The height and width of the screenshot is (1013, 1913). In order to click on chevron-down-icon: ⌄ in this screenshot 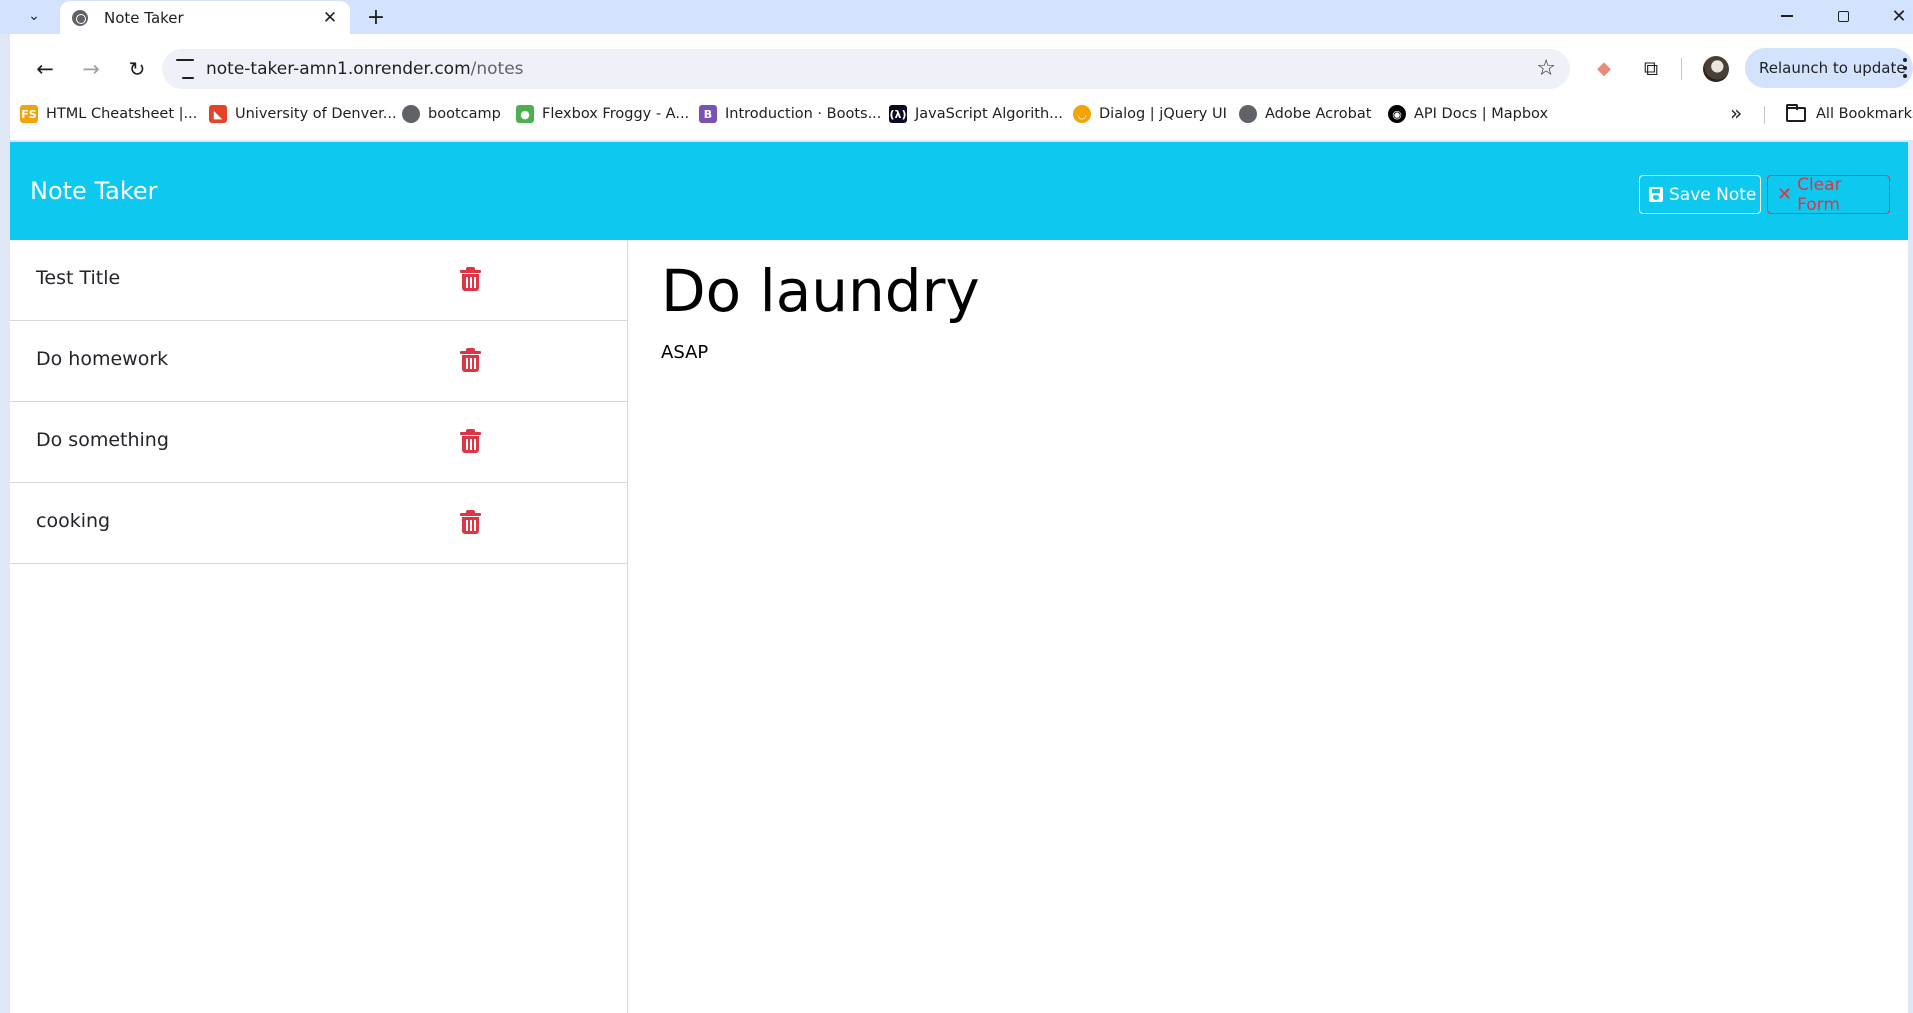, I will do `click(34, 16)`.